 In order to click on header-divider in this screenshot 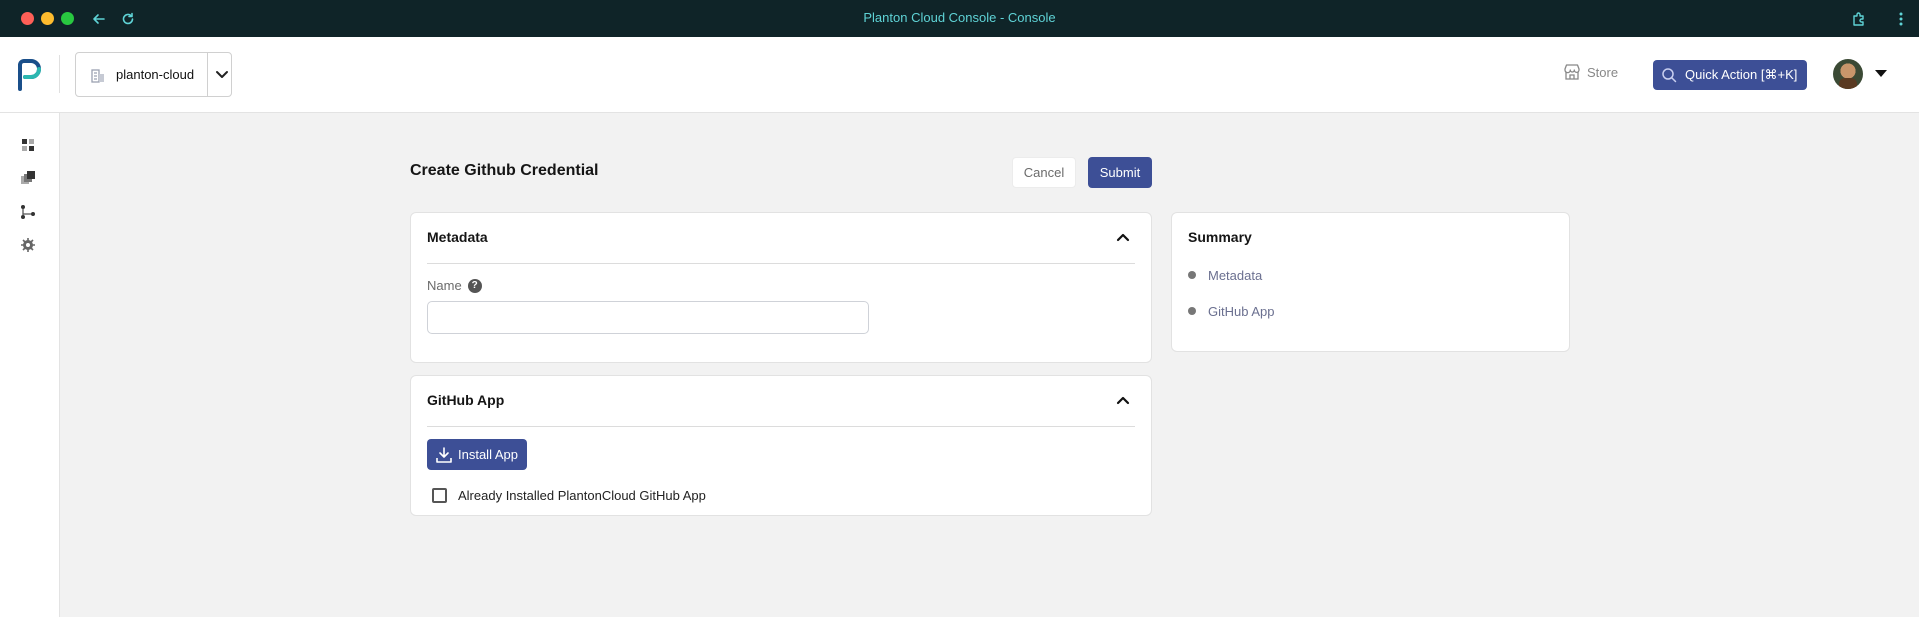, I will do `click(59, 74)`.